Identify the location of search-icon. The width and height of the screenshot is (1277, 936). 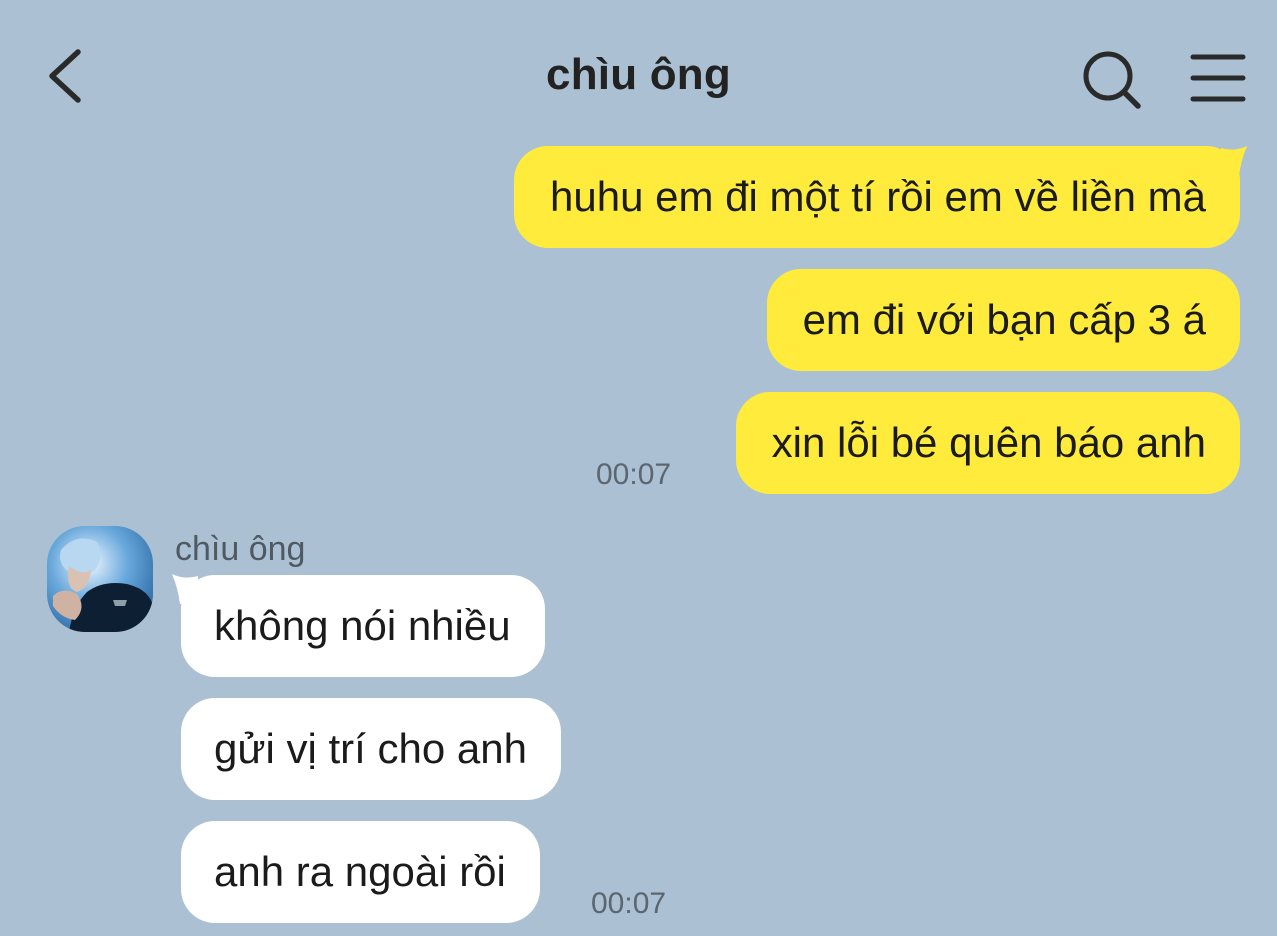
(1112, 80).